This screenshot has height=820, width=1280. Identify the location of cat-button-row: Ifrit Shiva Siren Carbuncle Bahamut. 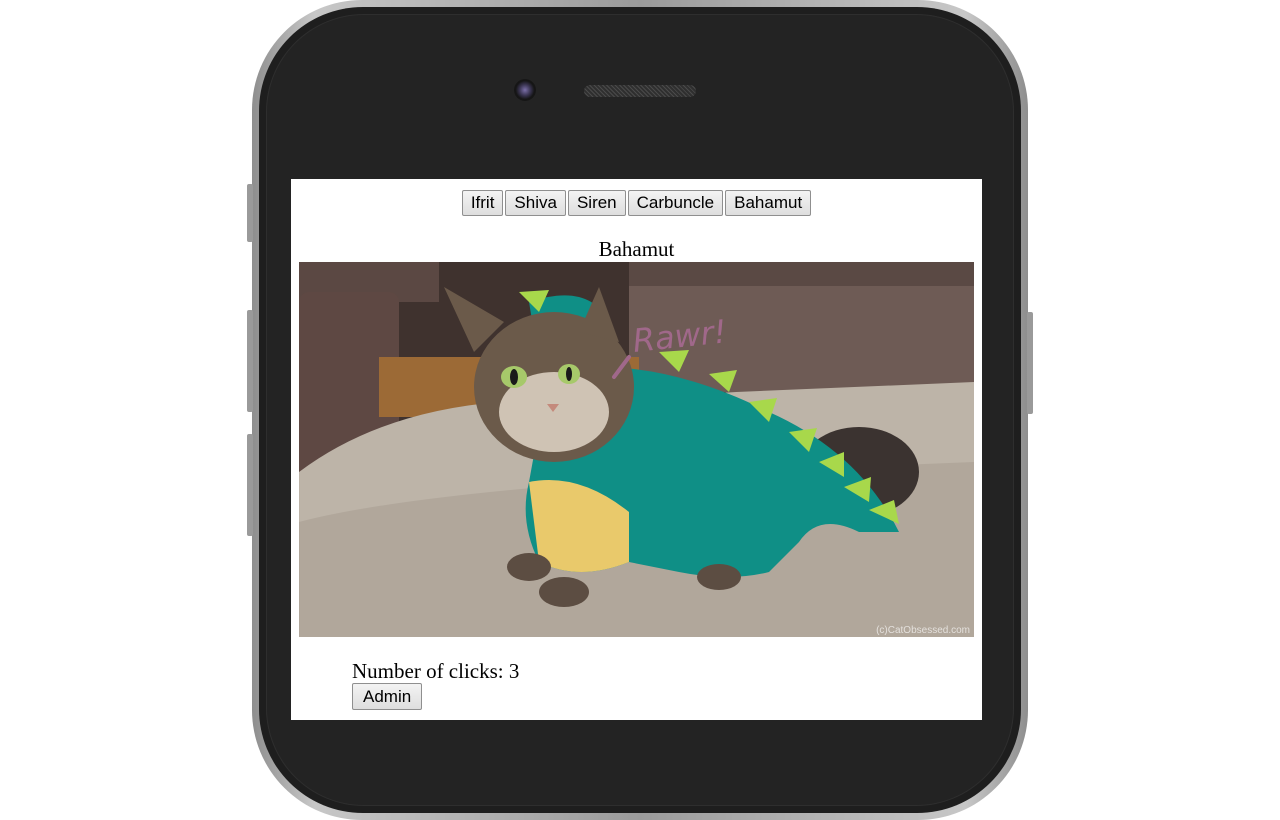
(636, 203).